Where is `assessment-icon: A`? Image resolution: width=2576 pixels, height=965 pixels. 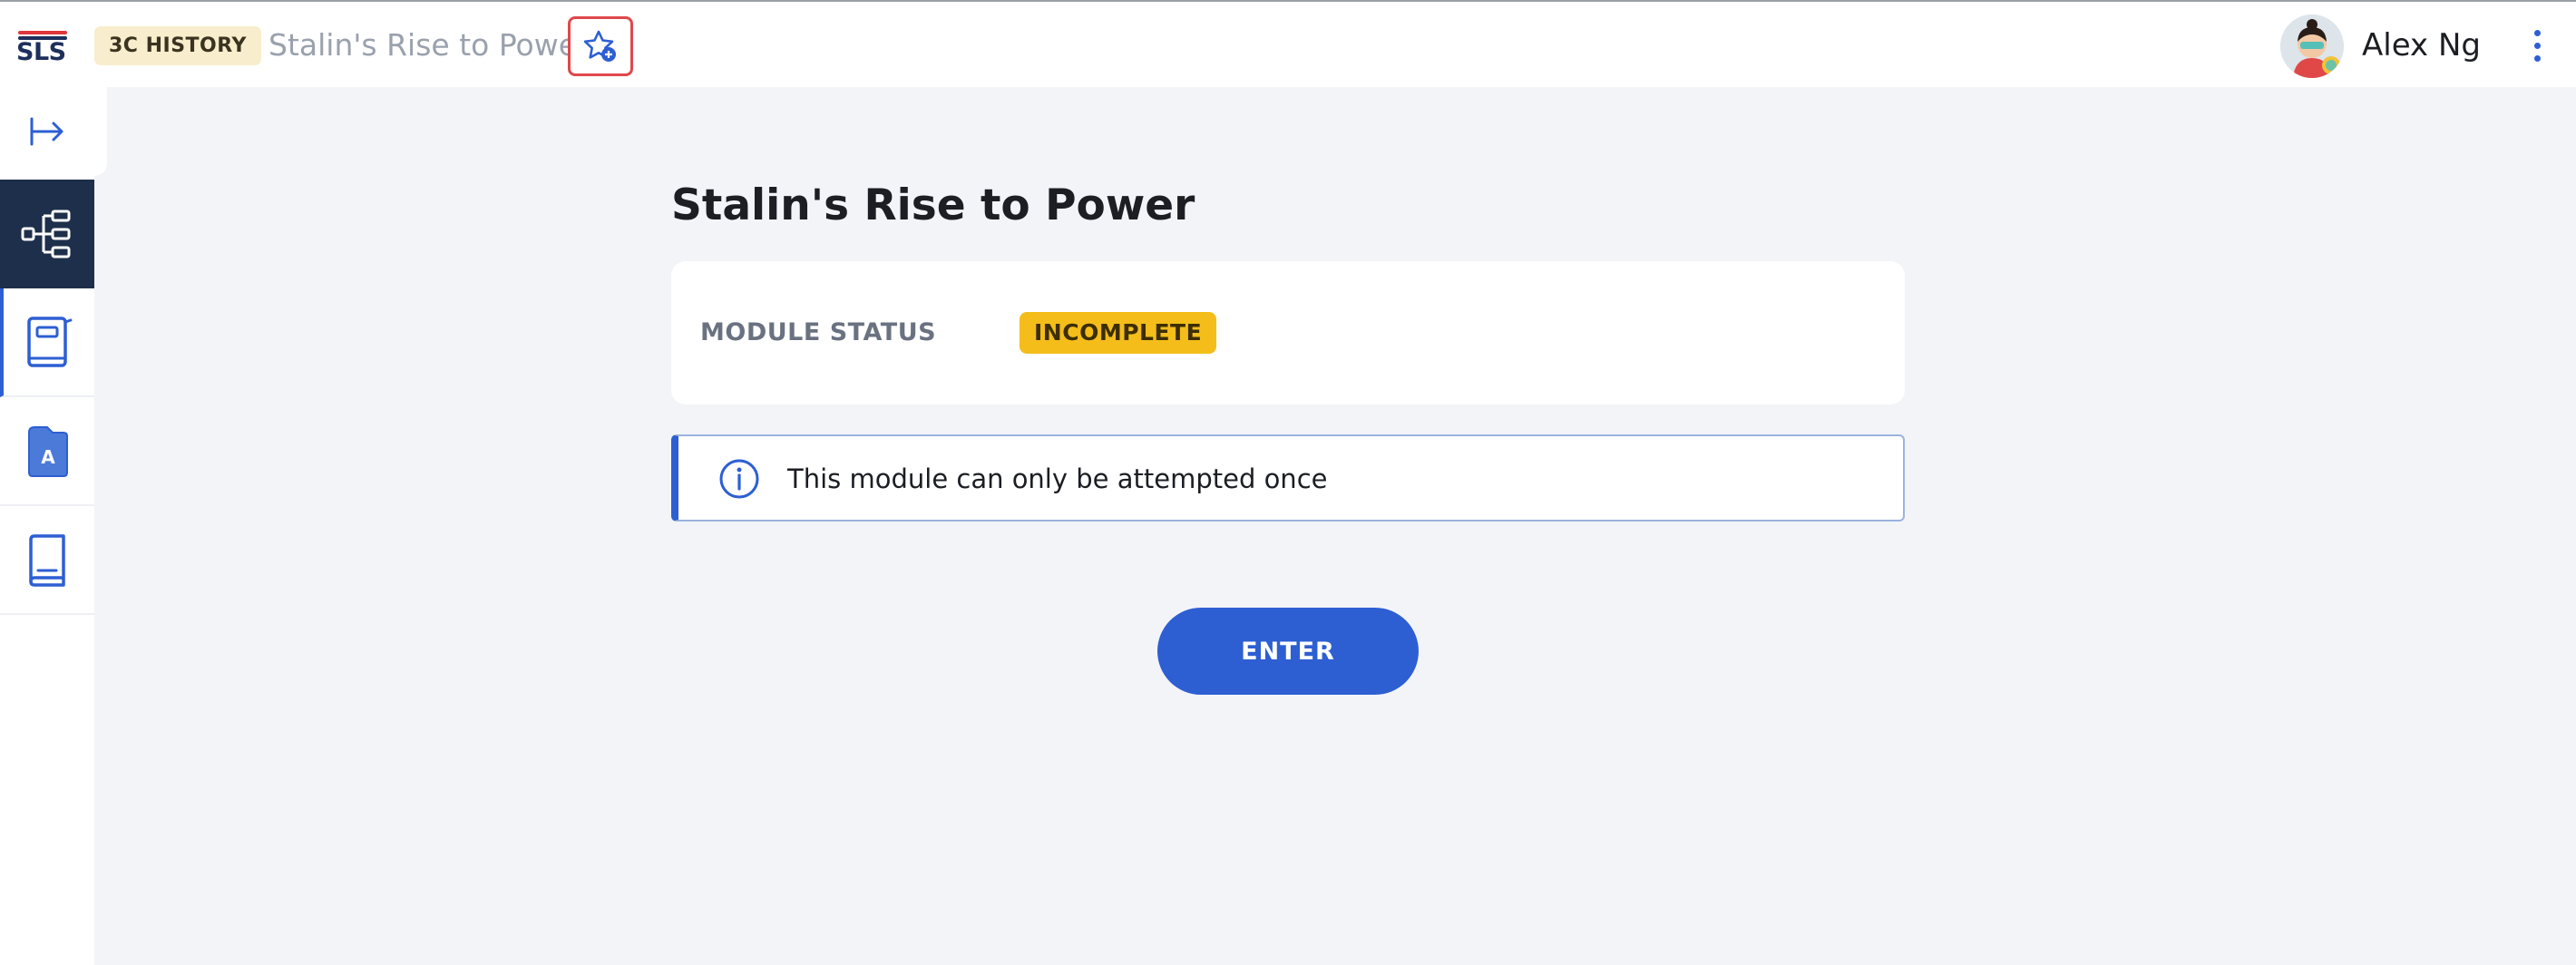
assessment-icon: A is located at coordinates (48, 451).